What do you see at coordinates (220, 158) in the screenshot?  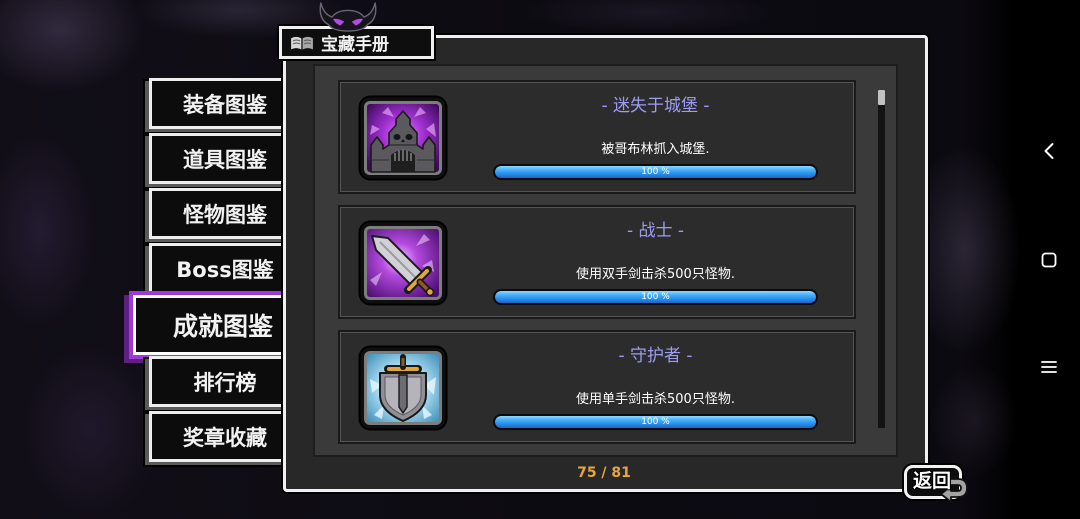 I see `tab-item-codex: 道具图鉴` at bounding box center [220, 158].